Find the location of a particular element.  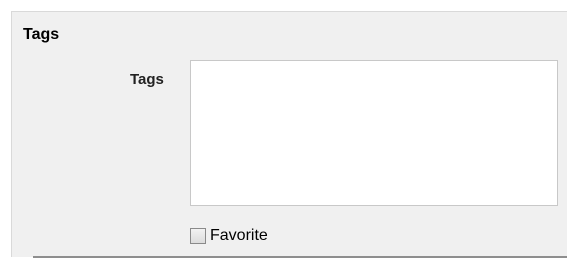

section-divider is located at coordinates (300, 257).